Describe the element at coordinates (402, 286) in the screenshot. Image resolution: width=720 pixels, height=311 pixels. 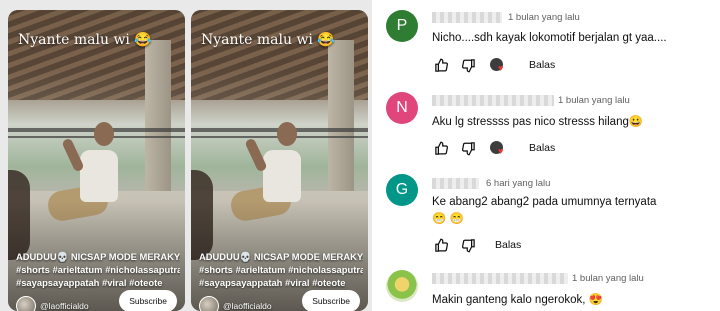
I see `avatar` at that location.